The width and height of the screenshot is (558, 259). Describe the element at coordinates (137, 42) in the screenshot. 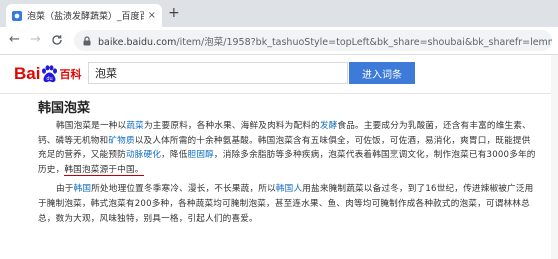

I see `url-host: baike.baidu.com` at that location.